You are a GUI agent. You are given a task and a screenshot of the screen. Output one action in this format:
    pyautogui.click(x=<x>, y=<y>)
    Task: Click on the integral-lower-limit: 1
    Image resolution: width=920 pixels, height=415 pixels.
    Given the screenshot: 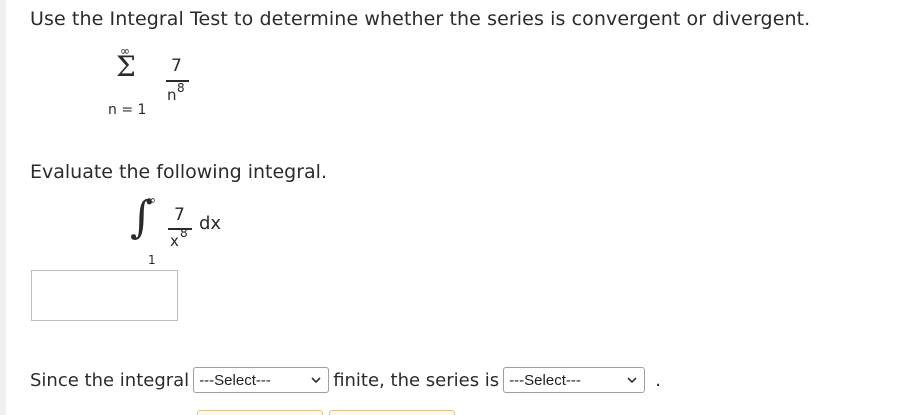 What is the action you would take?
    pyautogui.click(x=152, y=260)
    